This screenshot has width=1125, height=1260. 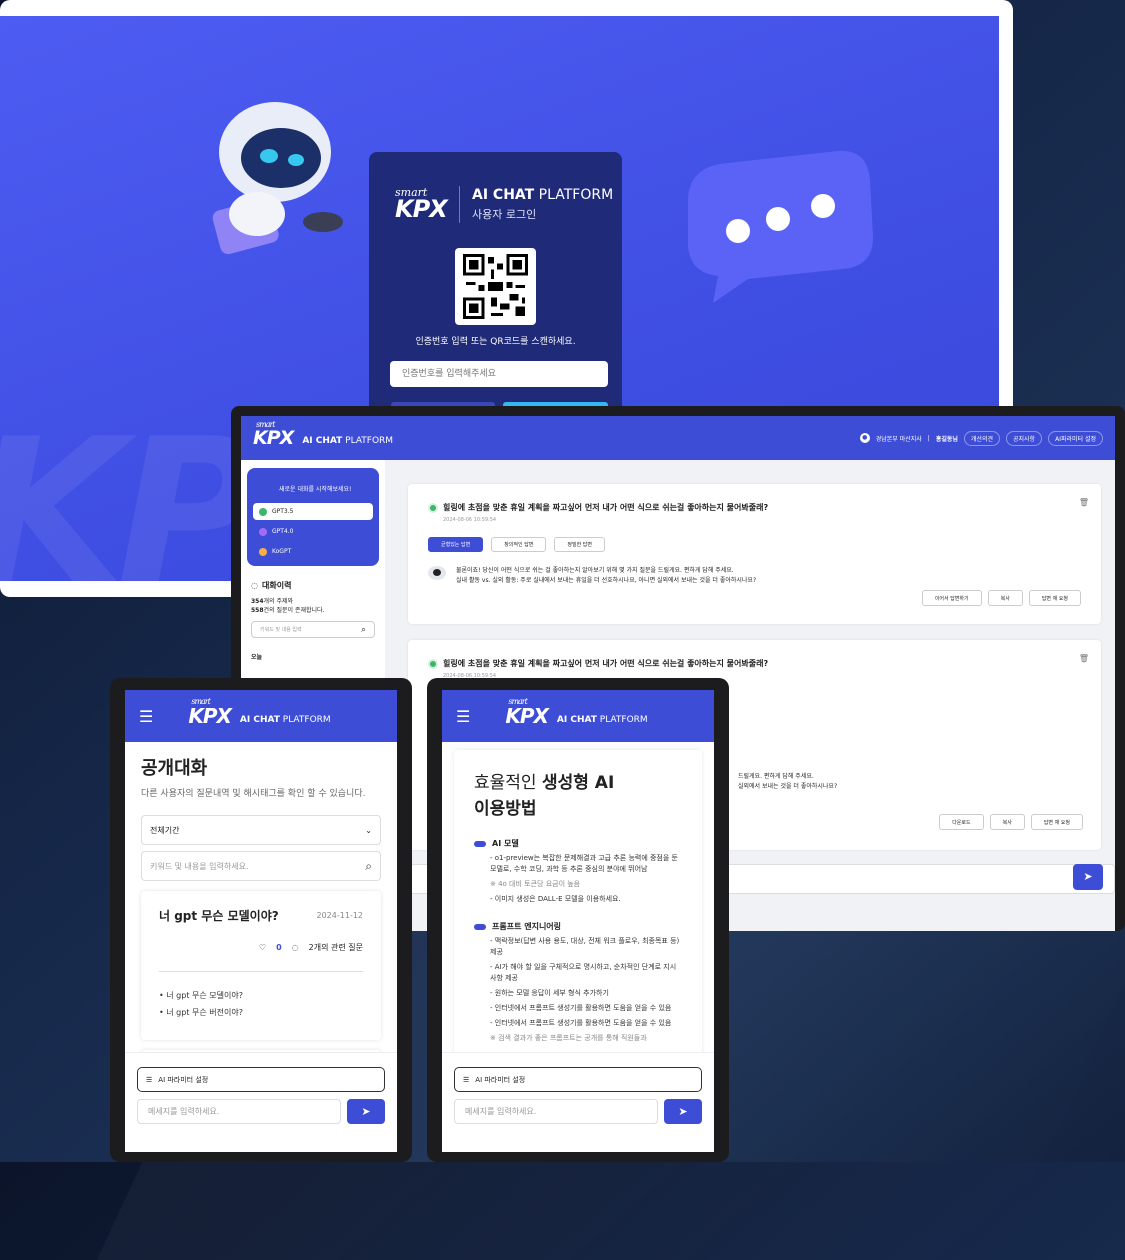 What do you see at coordinates (261, 830) in the screenshot?
I see `period-select: 전체기간 ⌄` at bounding box center [261, 830].